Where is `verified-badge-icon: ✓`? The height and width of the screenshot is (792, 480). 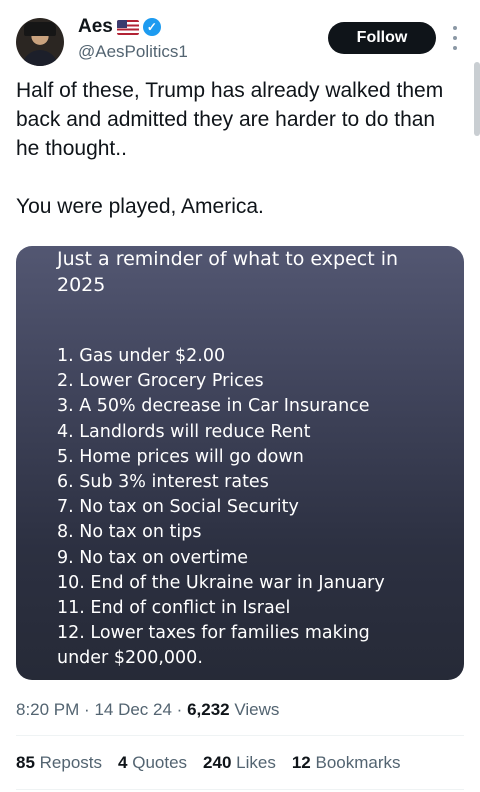 verified-badge-icon: ✓ is located at coordinates (151, 27).